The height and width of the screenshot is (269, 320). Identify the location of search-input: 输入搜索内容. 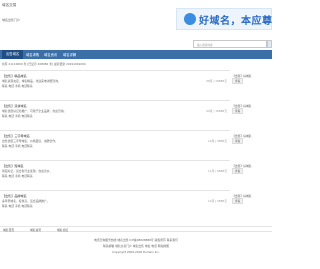
(230, 44).